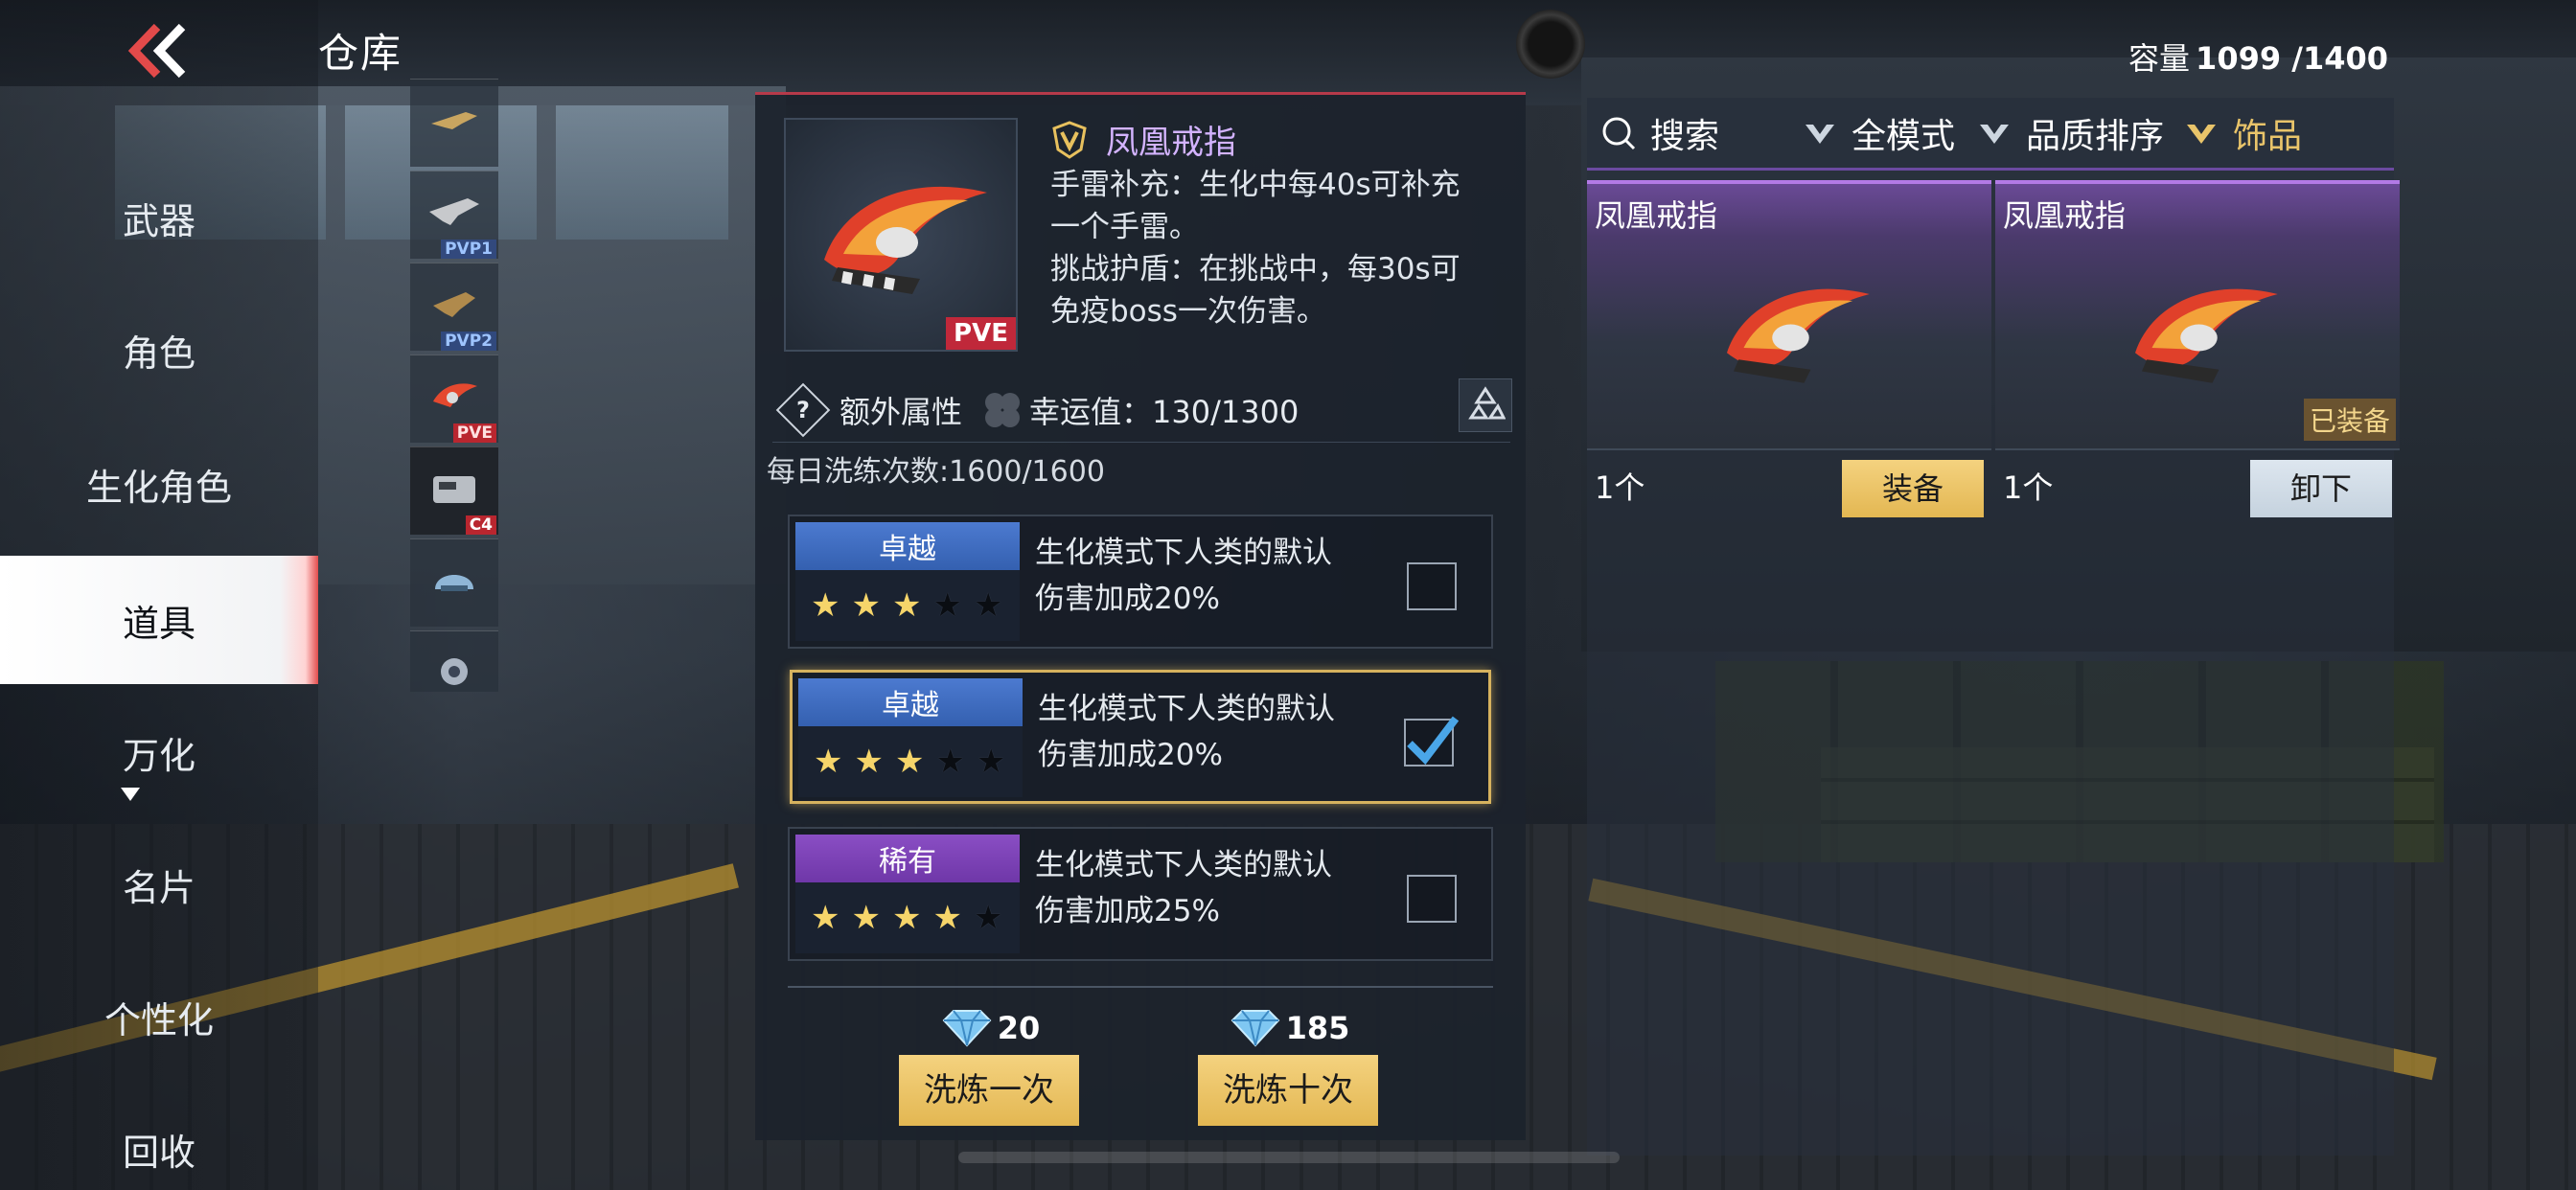 This screenshot has height=1190, width=2576. What do you see at coordinates (159, 218) in the screenshot?
I see `nav-item-weapons: 武器` at bounding box center [159, 218].